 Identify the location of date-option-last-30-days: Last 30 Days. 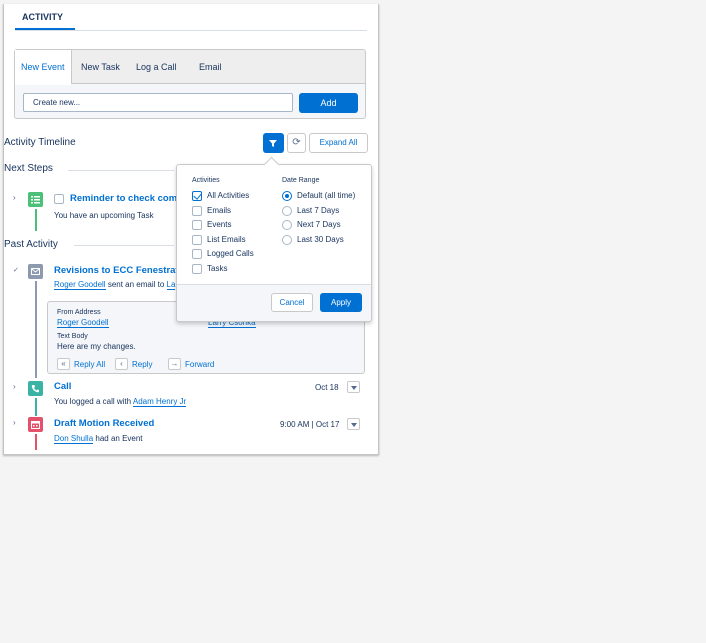
(313, 239).